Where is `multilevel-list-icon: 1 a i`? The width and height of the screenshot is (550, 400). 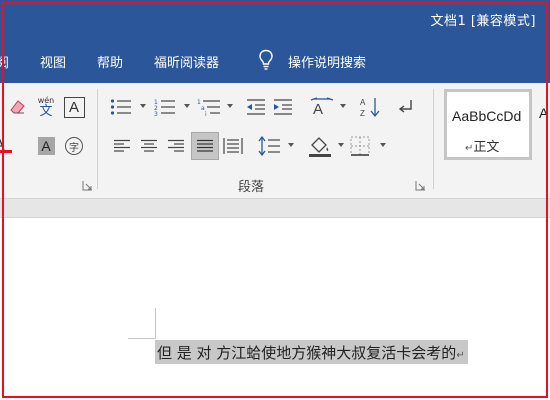 multilevel-list-icon: 1 a i is located at coordinates (208, 107).